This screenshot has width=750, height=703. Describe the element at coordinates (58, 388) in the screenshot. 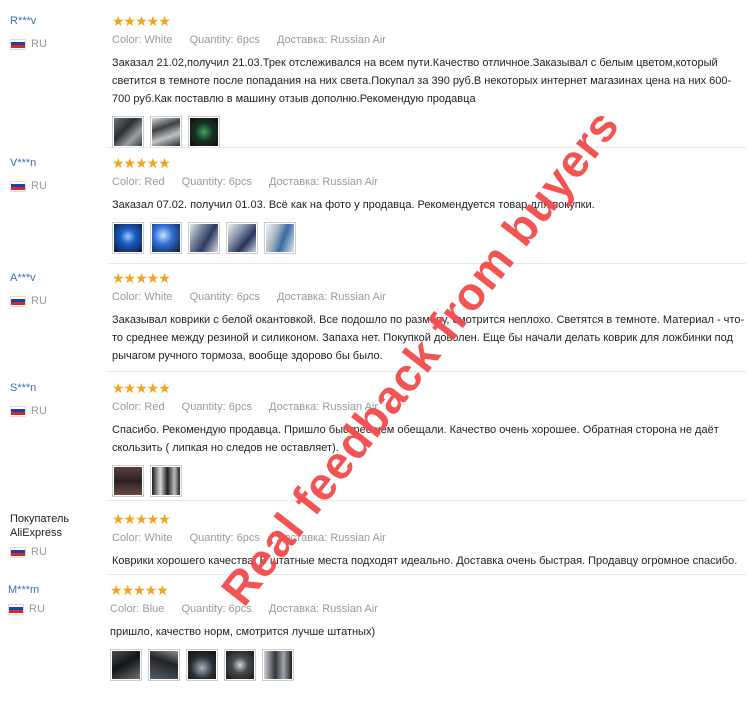

I see `reviewer-name: S***n` at that location.